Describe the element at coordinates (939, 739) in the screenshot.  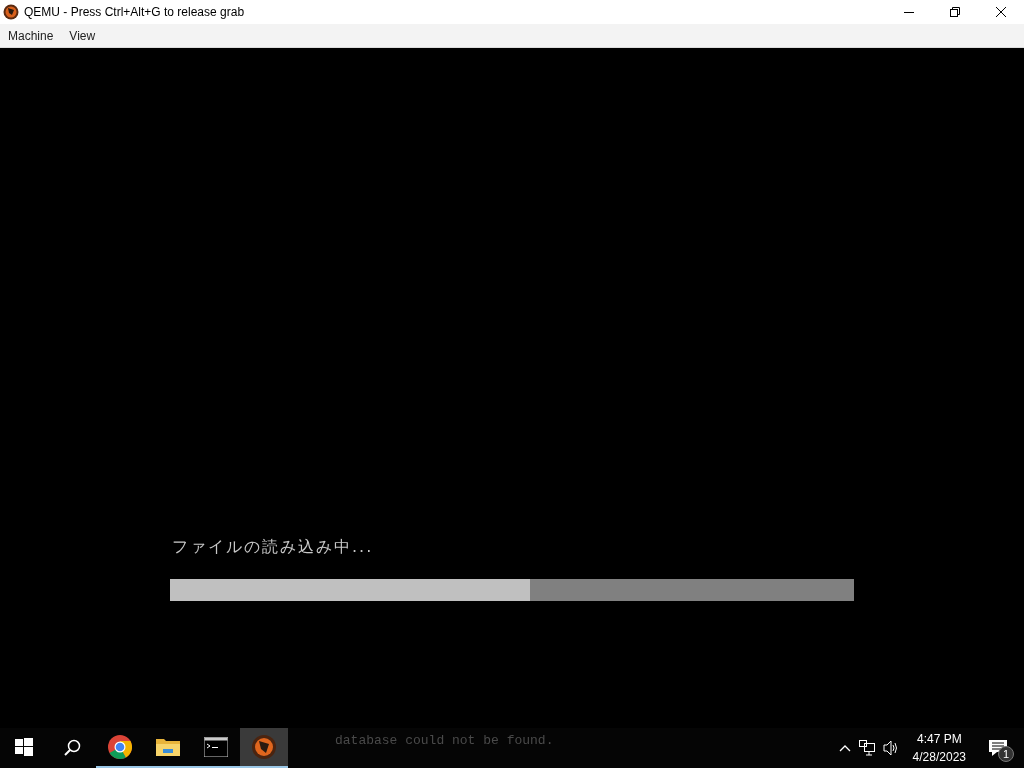
I see `clock-time: 4:47 PM` at that location.